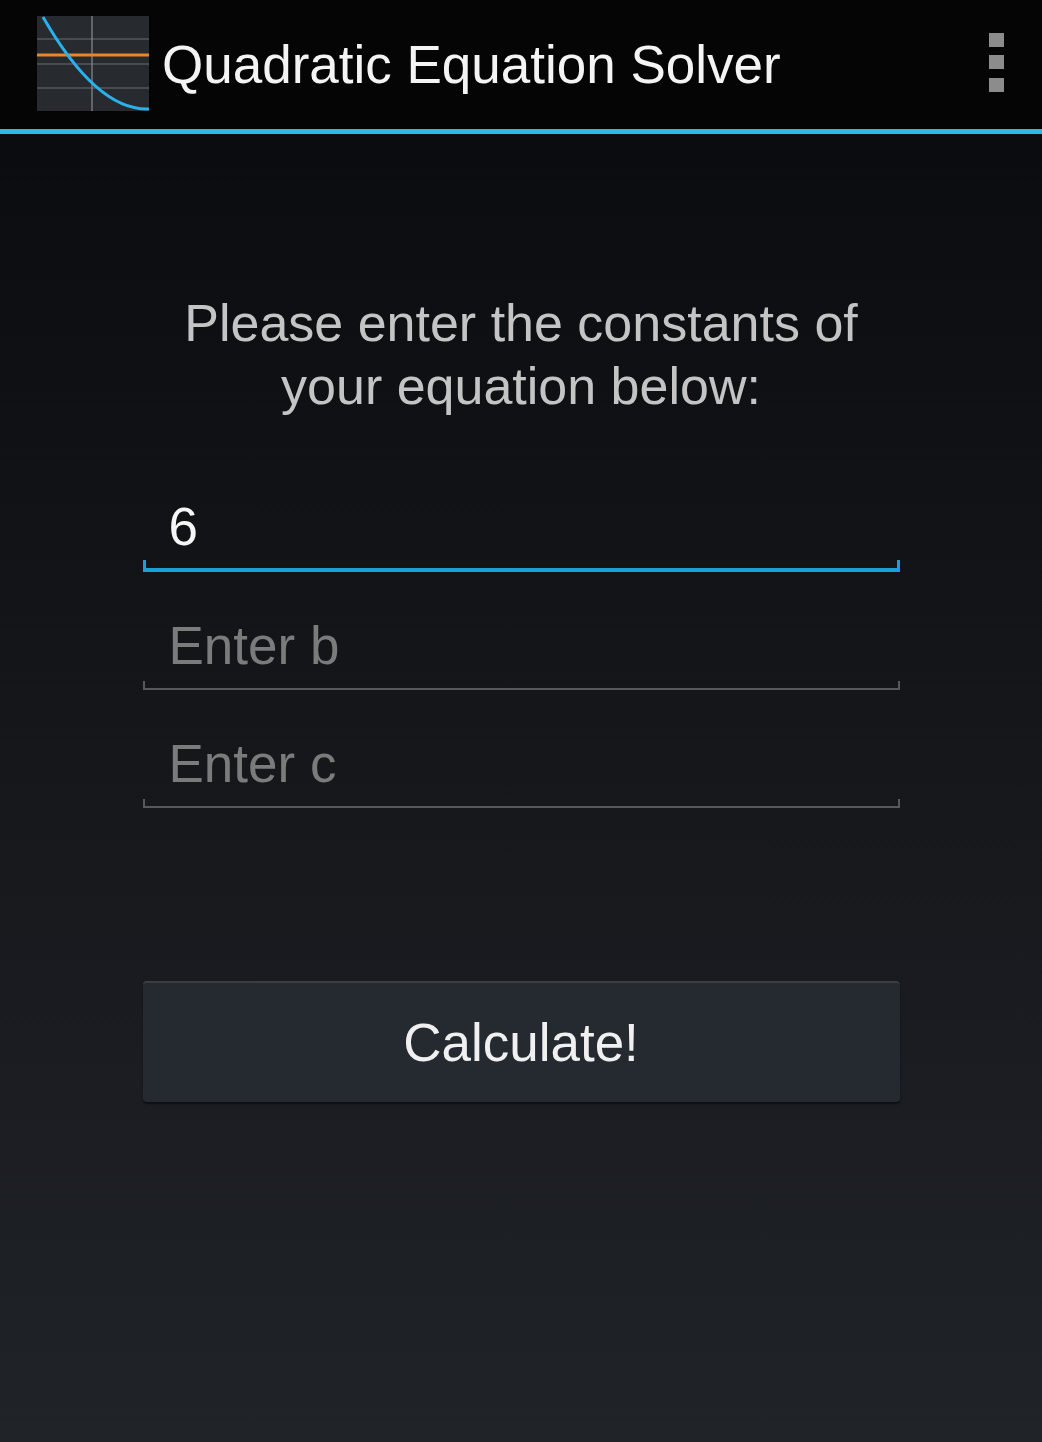 This screenshot has height=1442, width=1042. Describe the element at coordinates (93, 63) in the screenshot. I see `graph-icon` at that location.